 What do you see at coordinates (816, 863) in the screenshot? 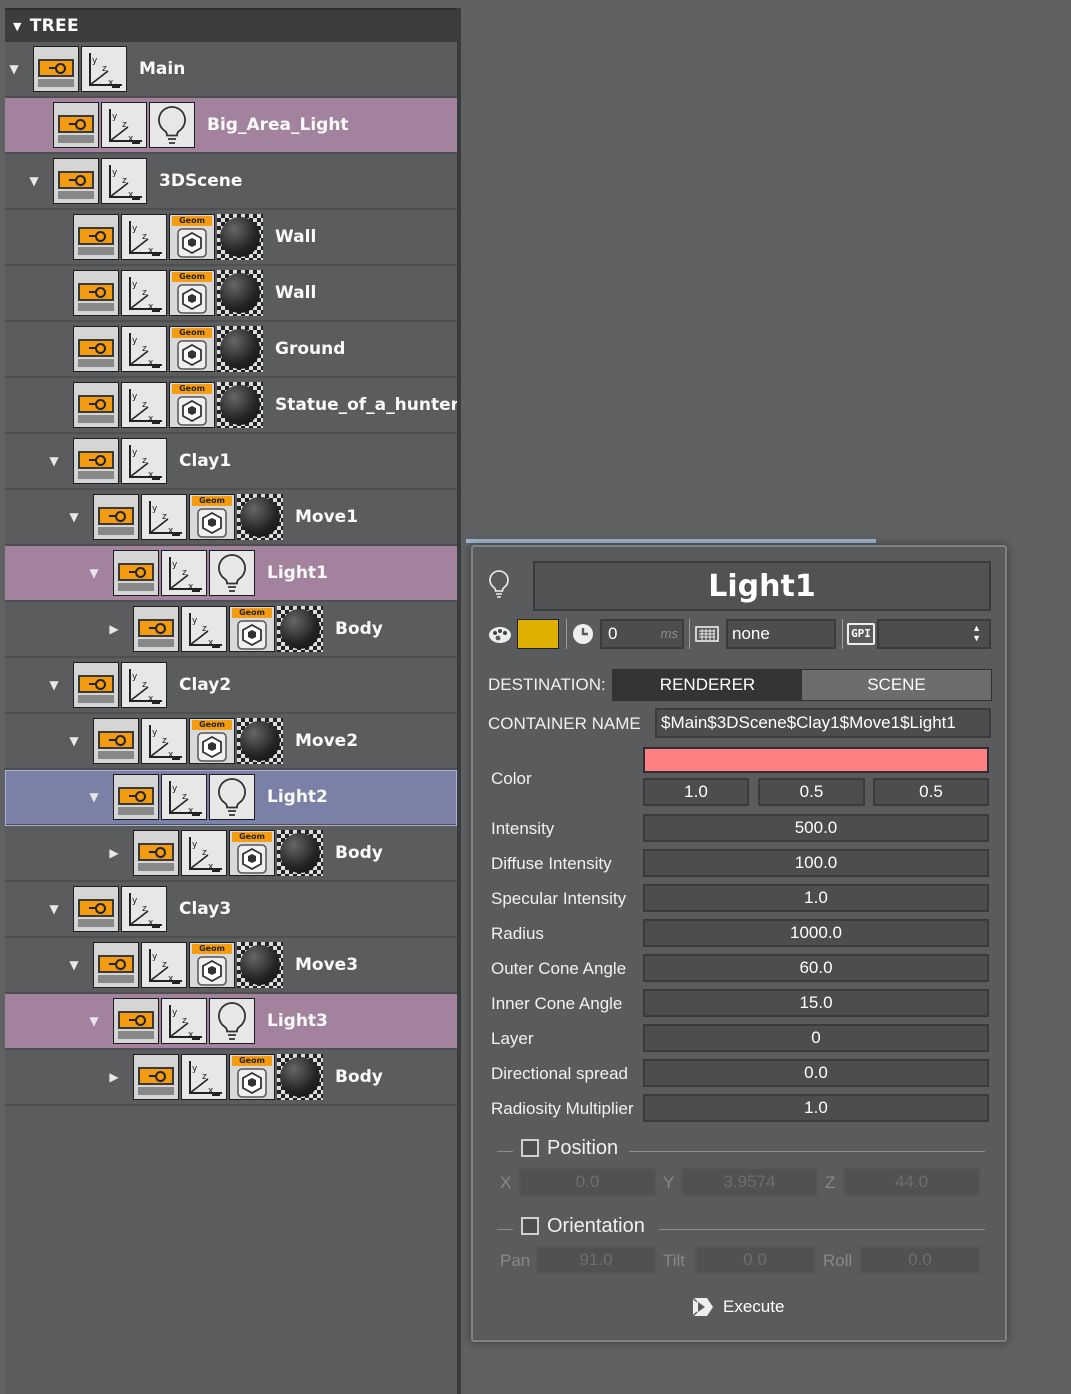
I see `field-value-input: 100.0` at bounding box center [816, 863].